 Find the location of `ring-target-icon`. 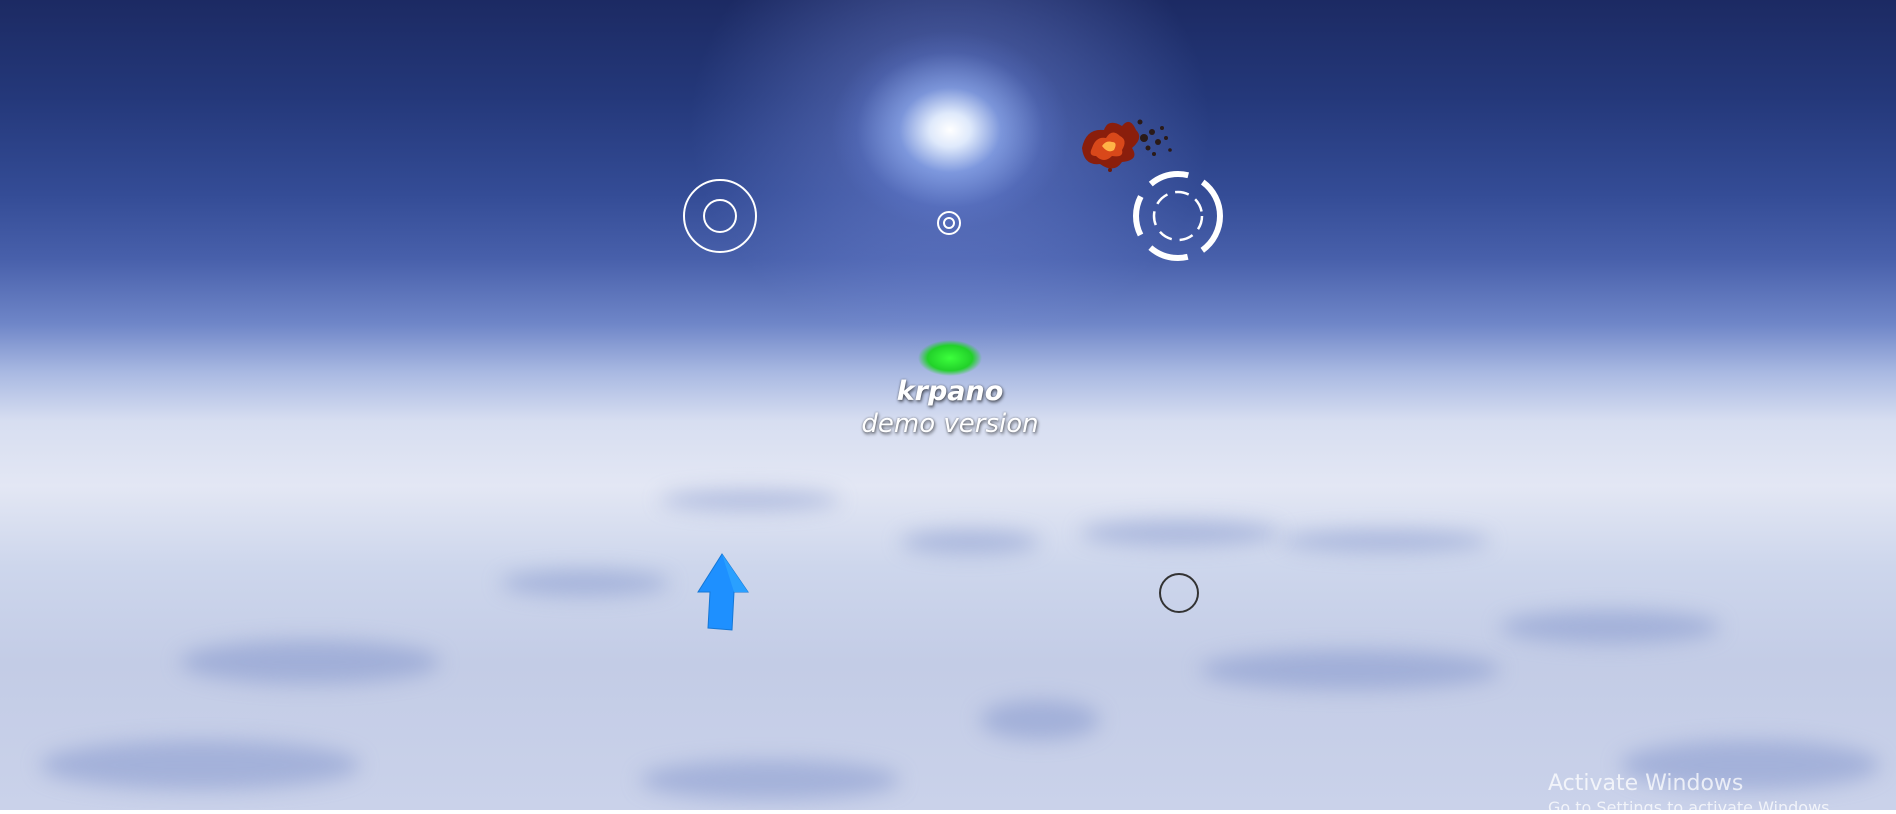

ring-target-icon is located at coordinates (720, 216).